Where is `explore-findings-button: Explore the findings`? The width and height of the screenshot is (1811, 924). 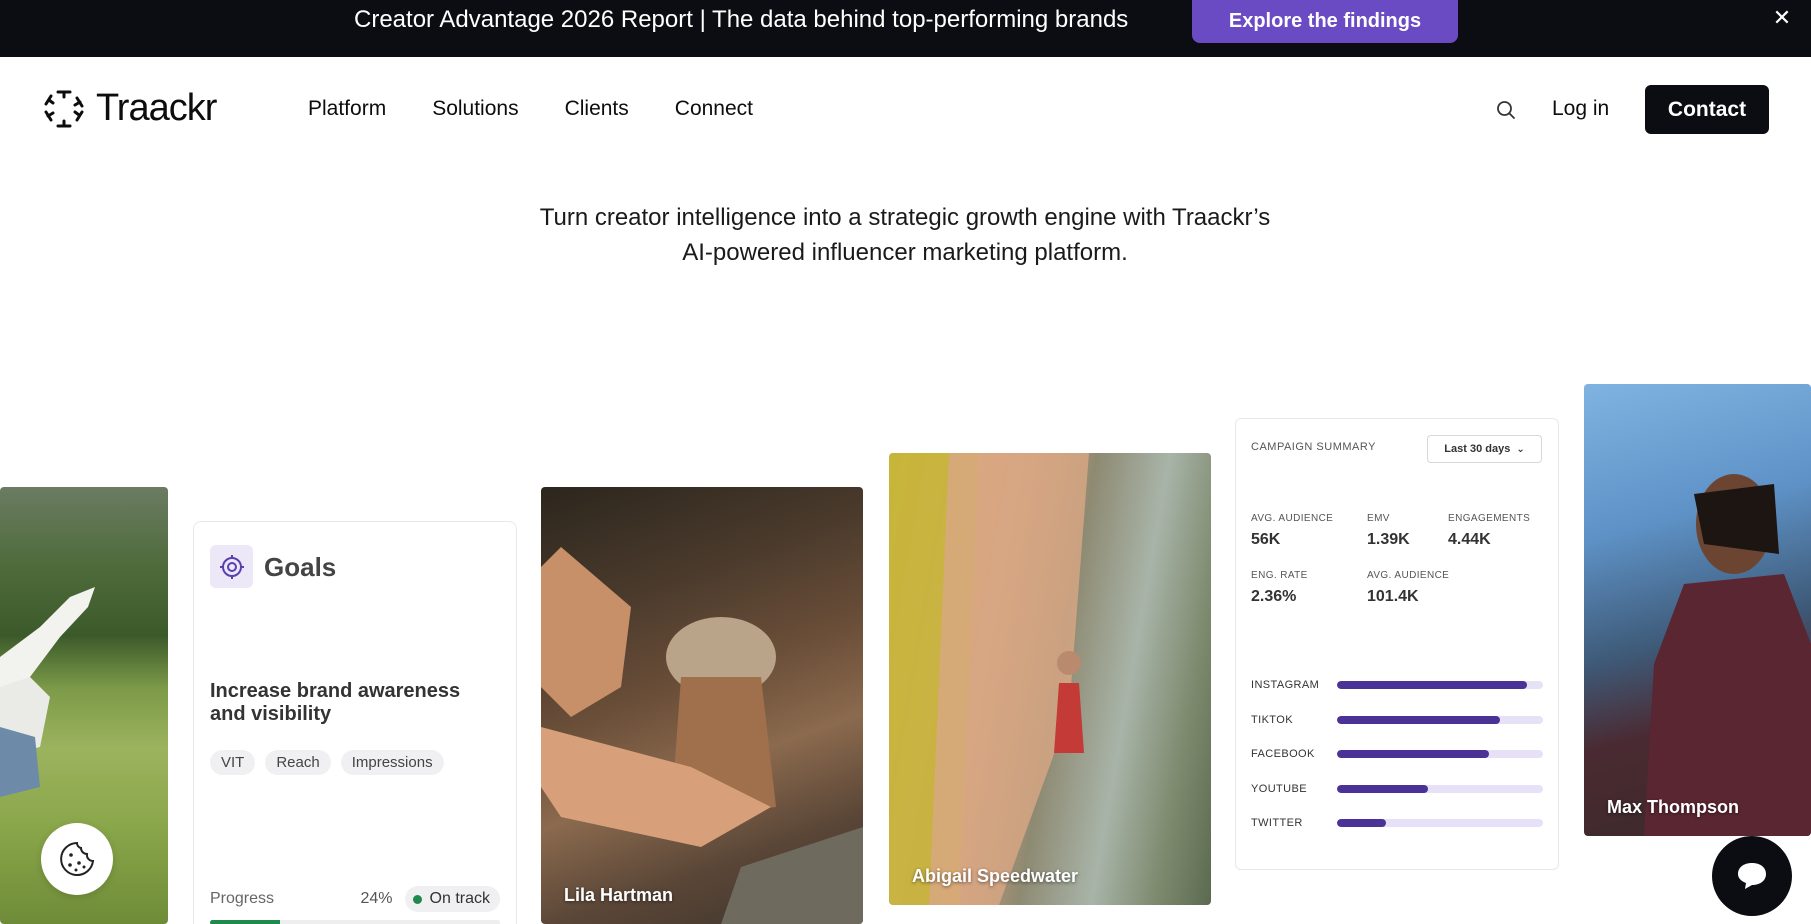 explore-findings-button: Explore the findings is located at coordinates (1325, 21).